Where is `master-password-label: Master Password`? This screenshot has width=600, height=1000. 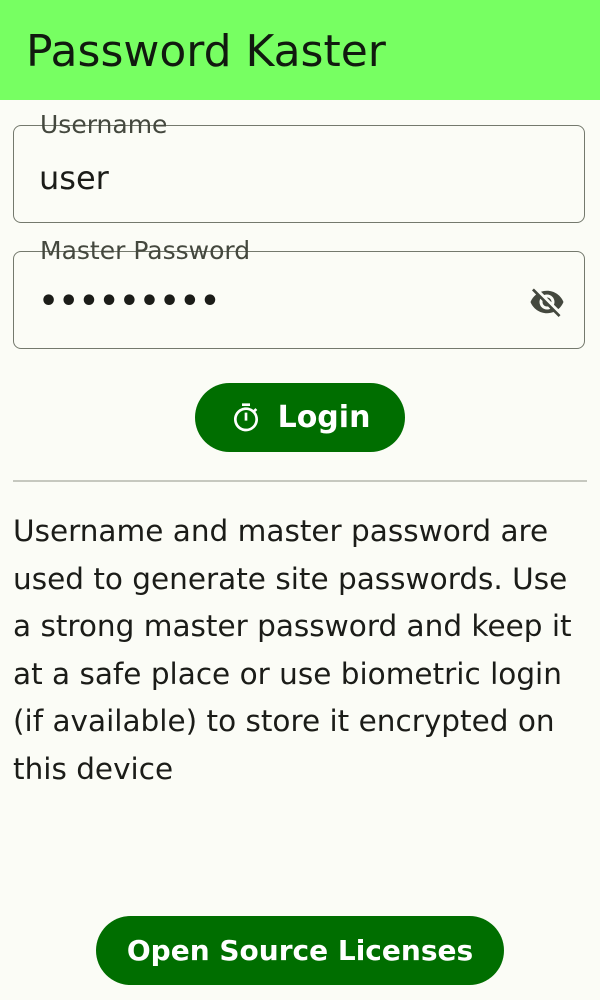
master-password-label: Master Password is located at coordinates (145, 250).